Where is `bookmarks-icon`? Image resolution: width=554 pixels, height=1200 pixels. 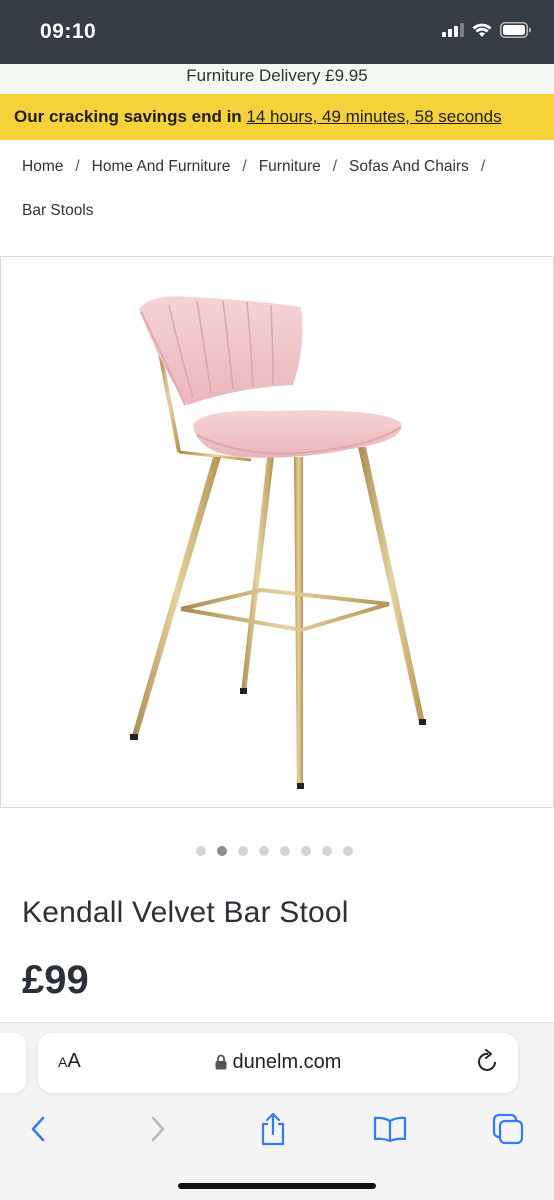 bookmarks-icon is located at coordinates (390, 1129).